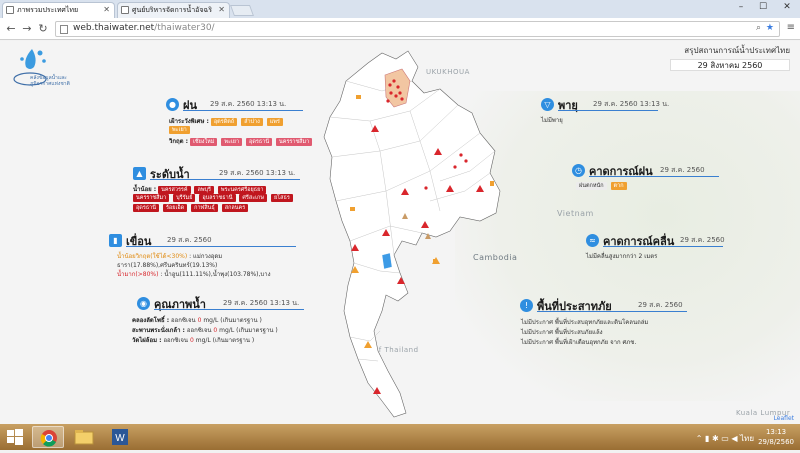 The image size is (800, 453). I want to click on quality-date: 29 ส.ค. 2560 13:13 น., so click(261, 303).